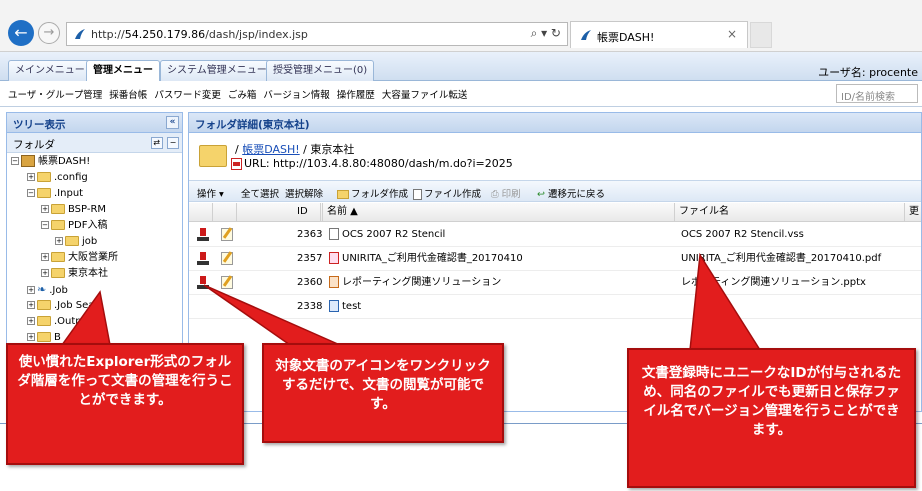  I want to click on submenu-trash: ごみ箱, so click(242, 95).